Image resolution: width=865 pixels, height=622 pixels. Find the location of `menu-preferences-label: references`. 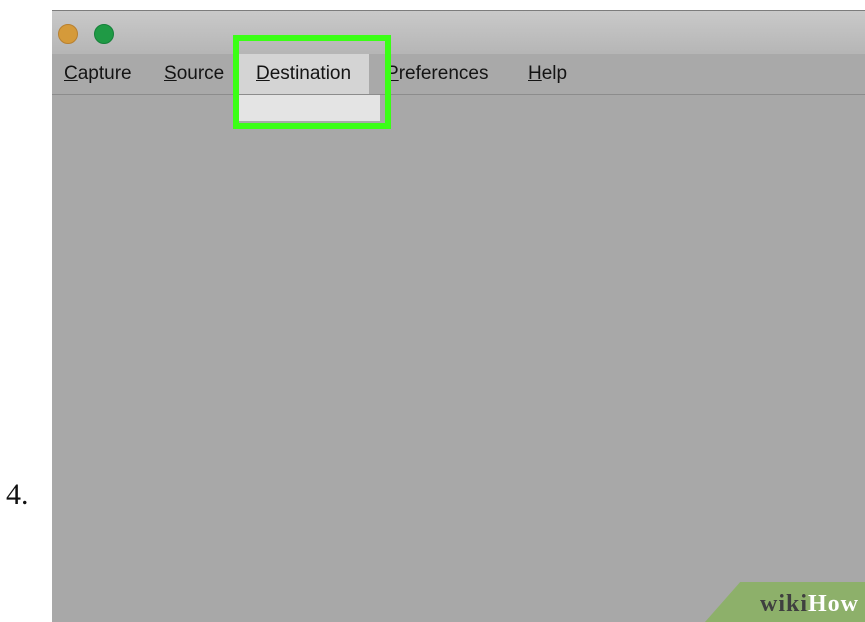

menu-preferences-label: references is located at coordinates (443, 73).